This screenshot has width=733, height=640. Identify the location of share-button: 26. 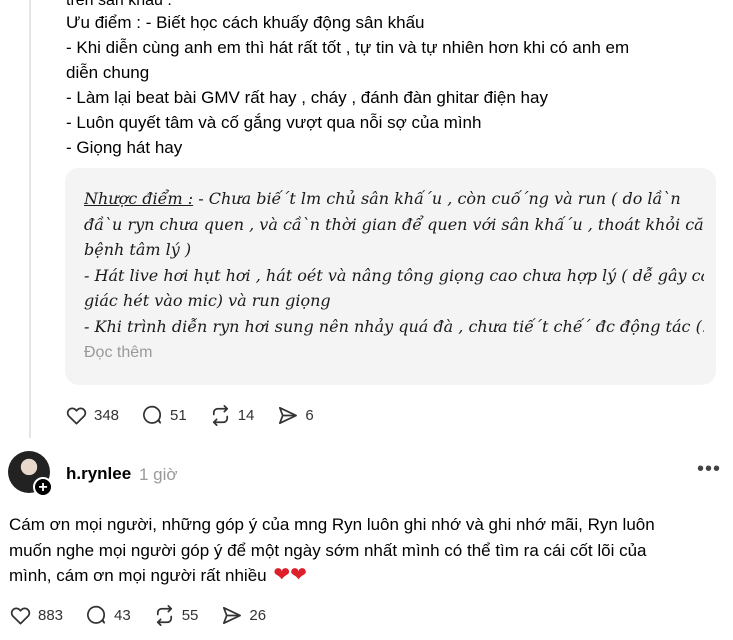
(243, 615).